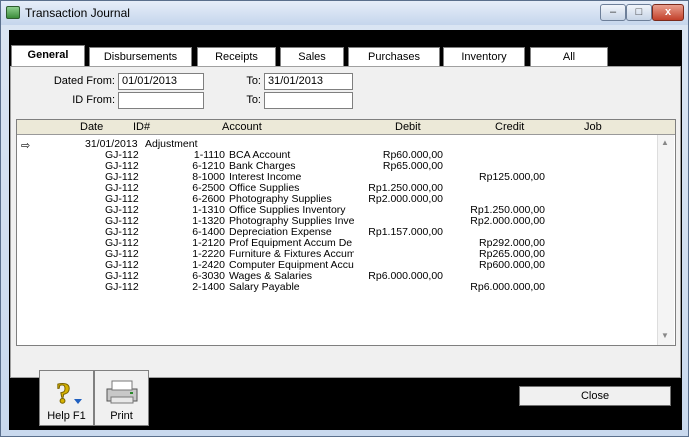 This screenshot has width=689, height=437. Describe the element at coordinates (280, 199) in the screenshot. I see `row-account-name: Photography Supplies` at that location.